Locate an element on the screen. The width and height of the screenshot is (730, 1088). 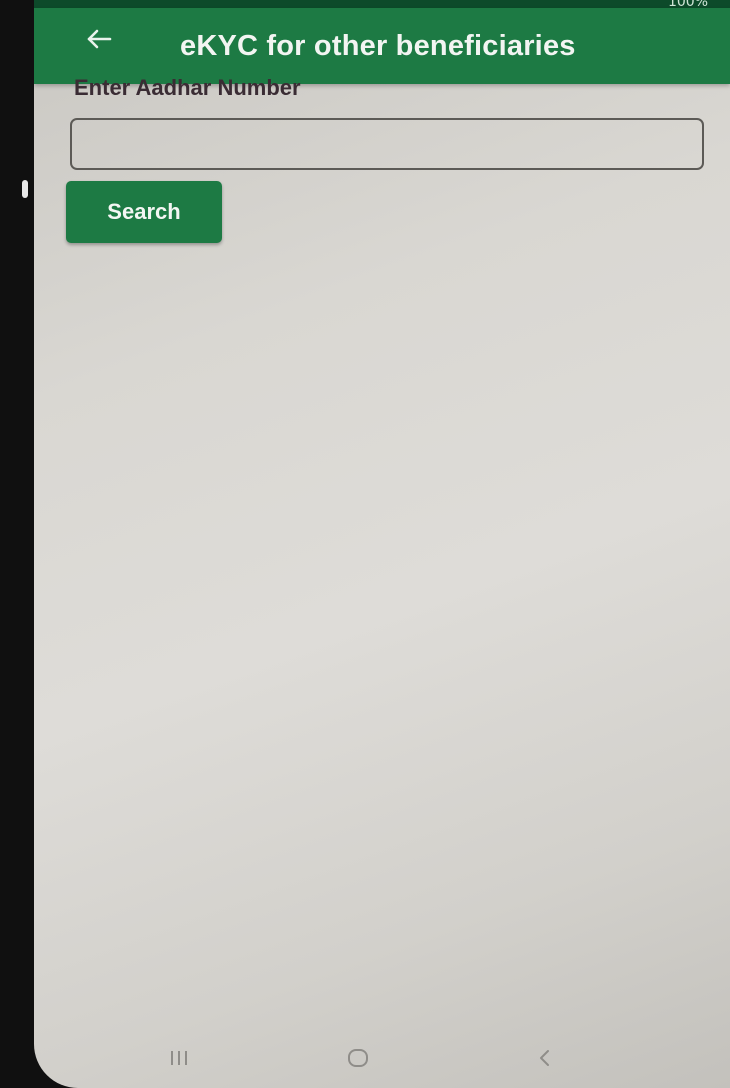
side-button-reflection is located at coordinates (25, 189).